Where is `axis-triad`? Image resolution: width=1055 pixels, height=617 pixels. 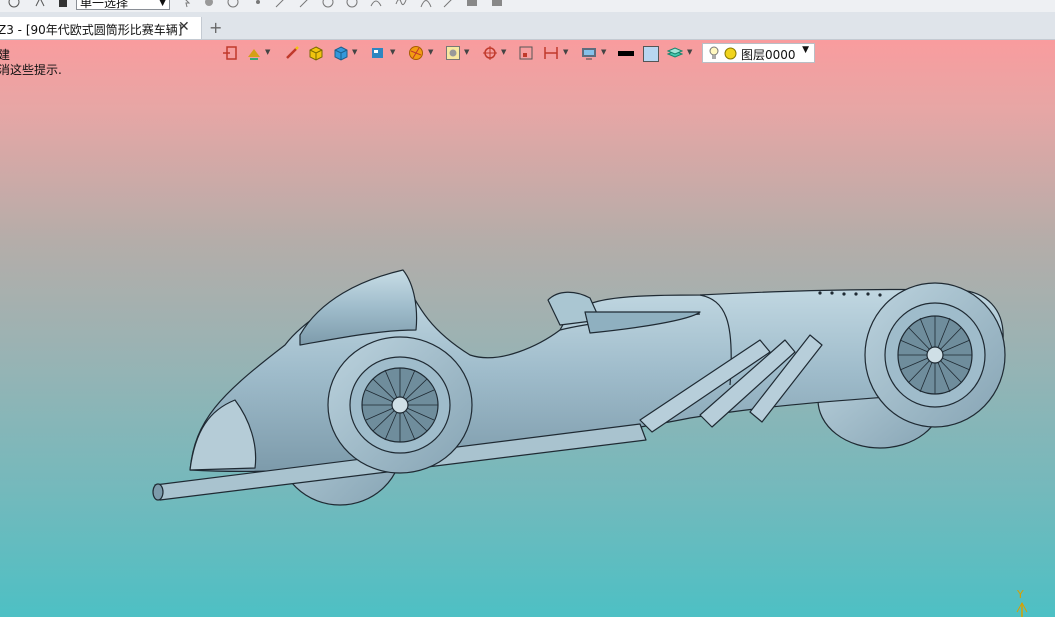 axis-triad is located at coordinates (1022, 609).